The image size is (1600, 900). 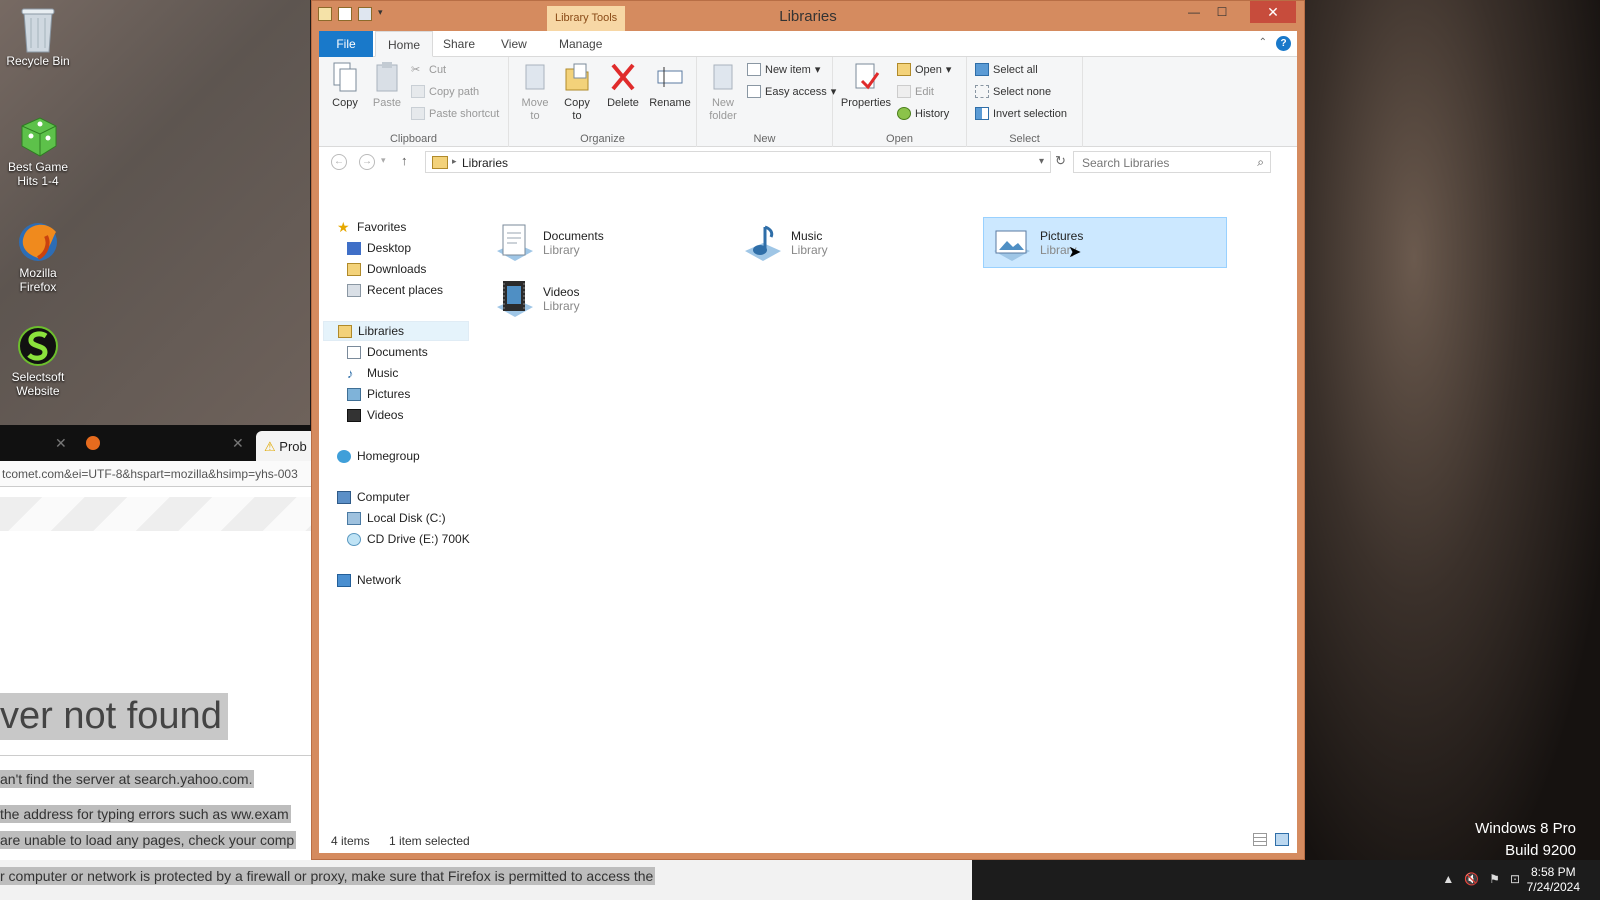 I want to click on firefox-shortcut: Mozilla Firefox, so click(x=38, y=256).